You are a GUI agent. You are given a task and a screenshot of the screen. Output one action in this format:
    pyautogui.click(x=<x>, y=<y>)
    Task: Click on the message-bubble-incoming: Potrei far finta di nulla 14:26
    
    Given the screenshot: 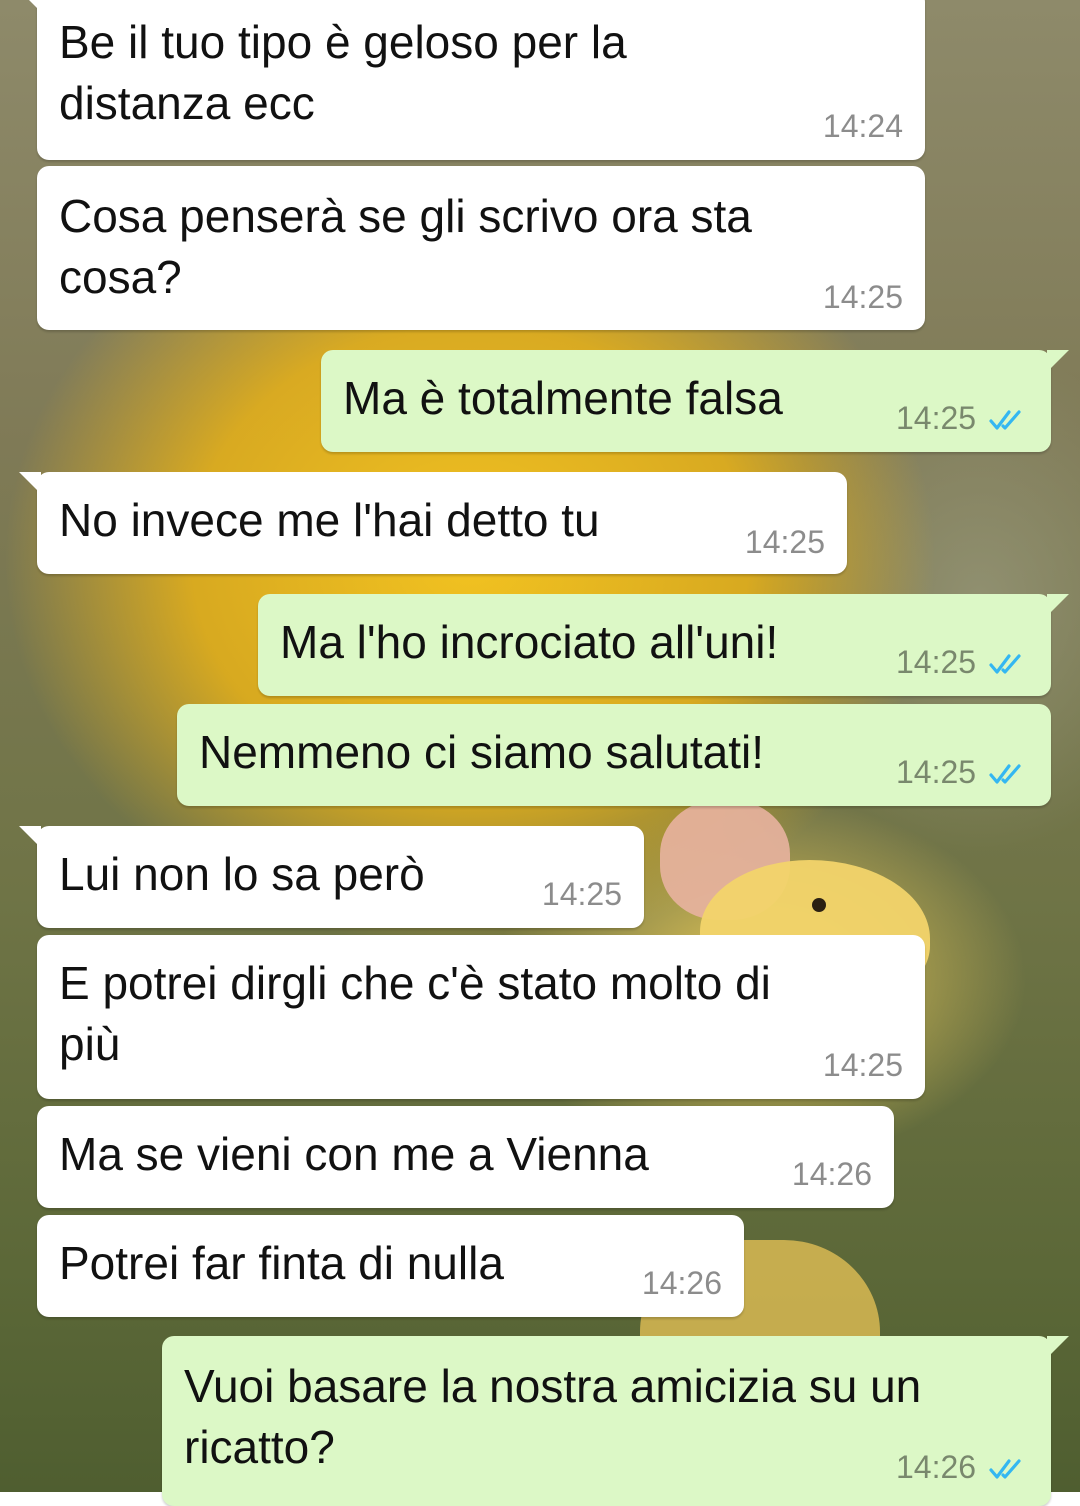 What is the action you would take?
    pyautogui.click(x=390, y=1266)
    